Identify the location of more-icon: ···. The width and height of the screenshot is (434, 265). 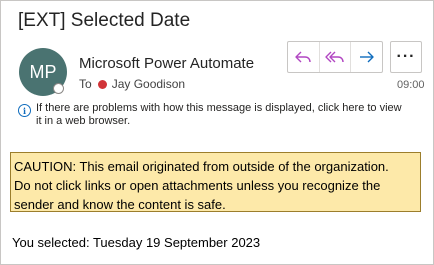
(406, 56).